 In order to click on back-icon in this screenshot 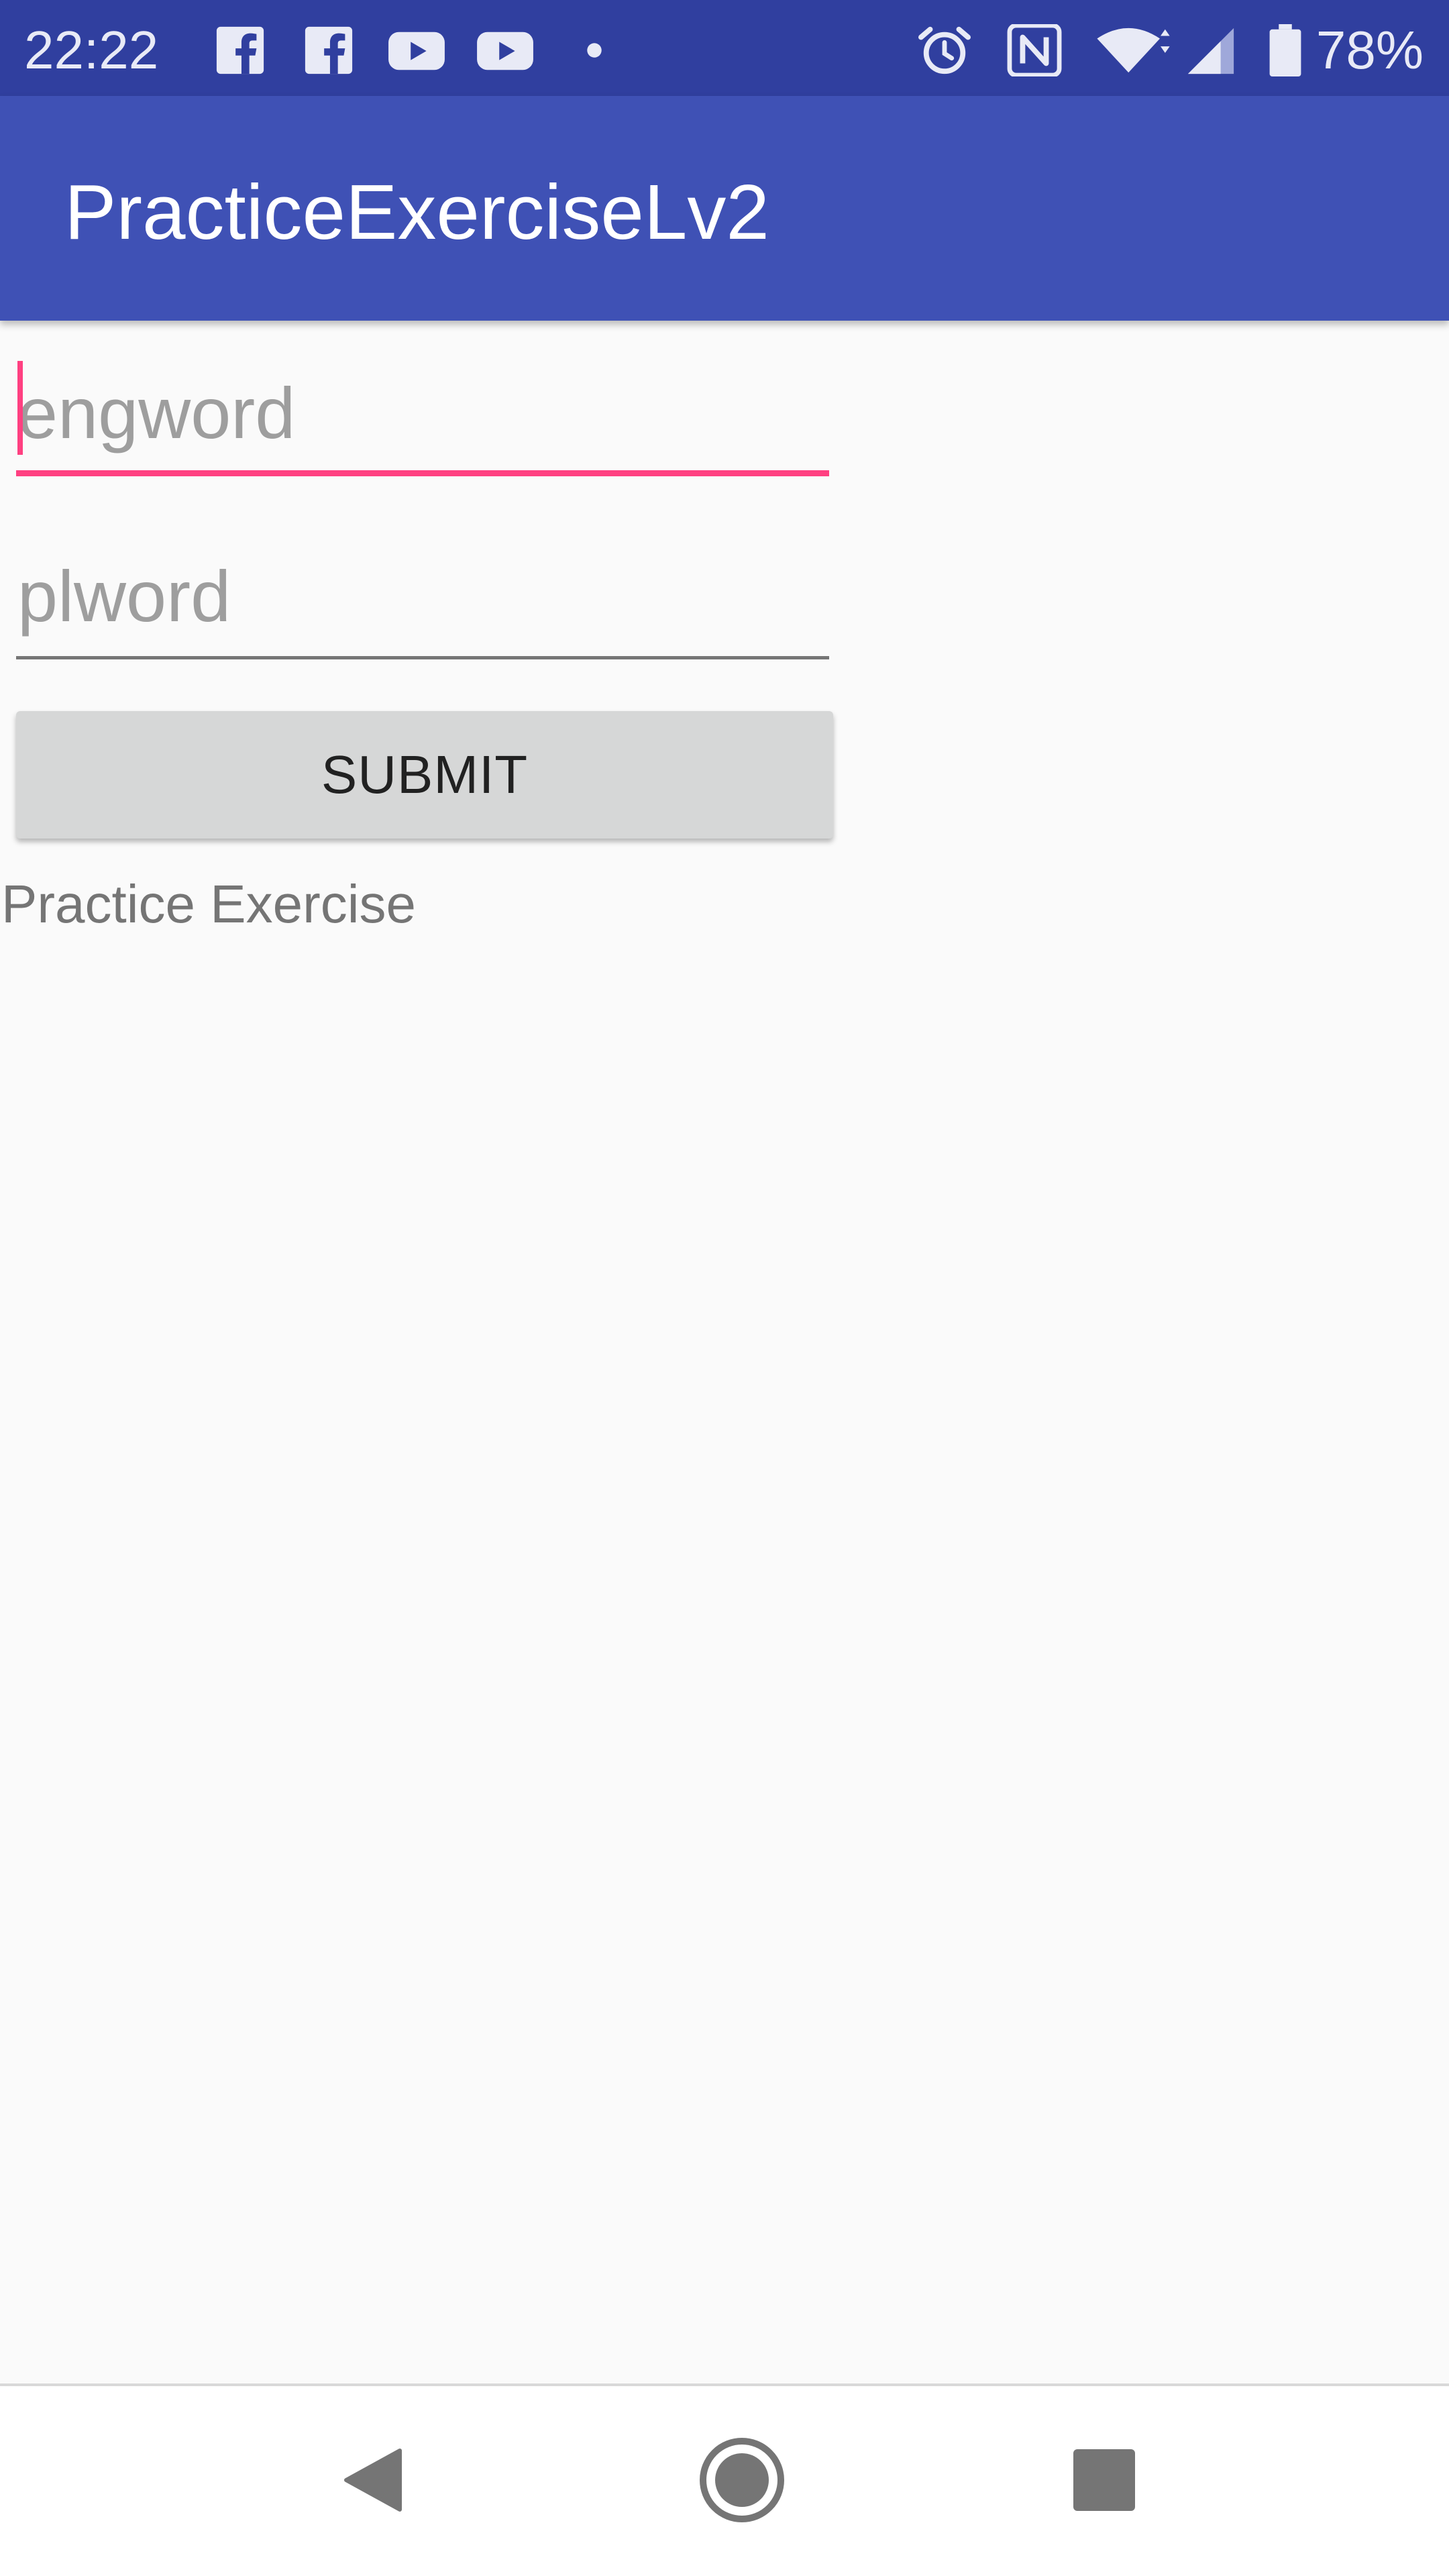, I will do `click(375, 2480)`.